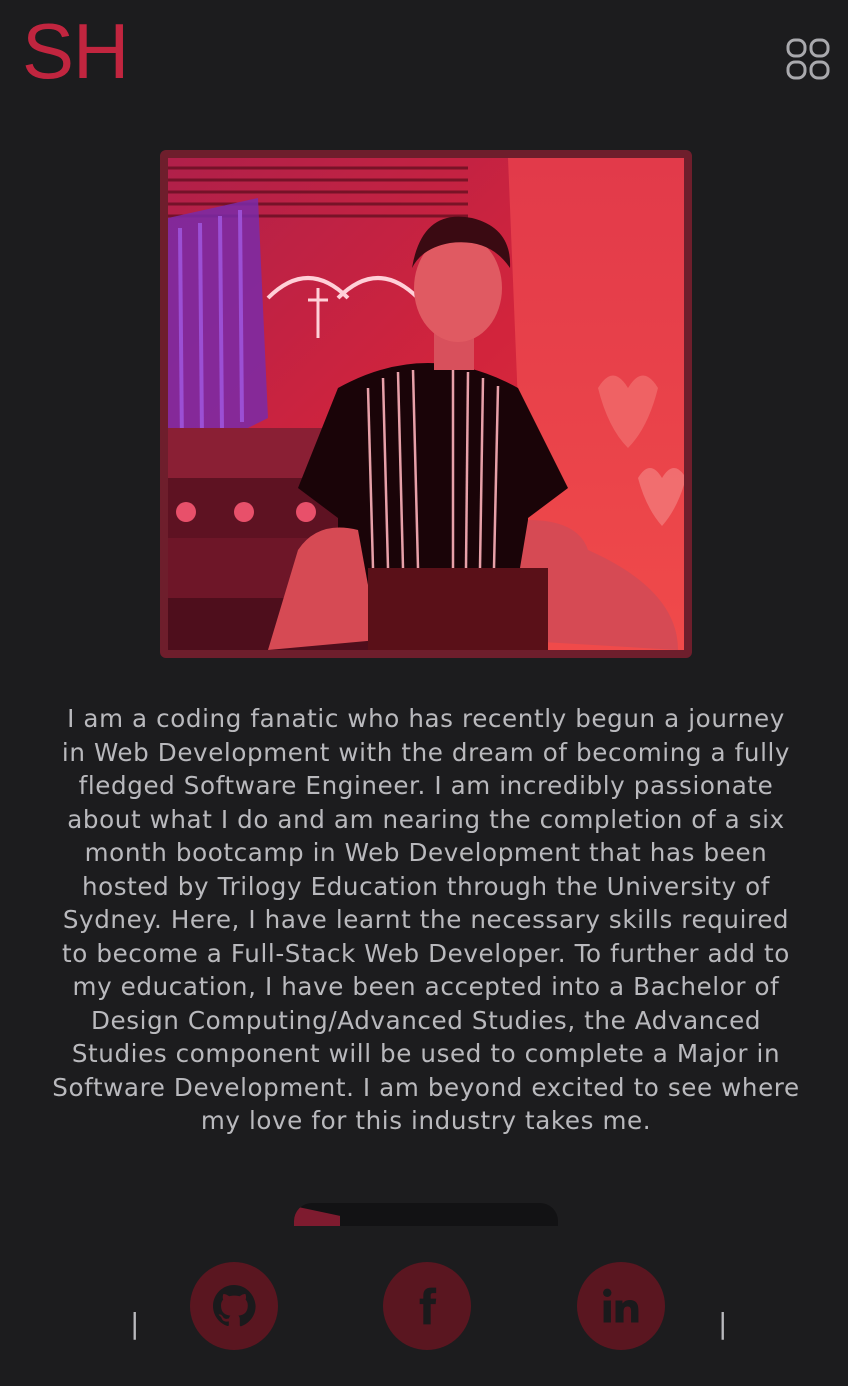  What do you see at coordinates (426, 1214) in the screenshot?
I see `resume-button` at bounding box center [426, 1214].